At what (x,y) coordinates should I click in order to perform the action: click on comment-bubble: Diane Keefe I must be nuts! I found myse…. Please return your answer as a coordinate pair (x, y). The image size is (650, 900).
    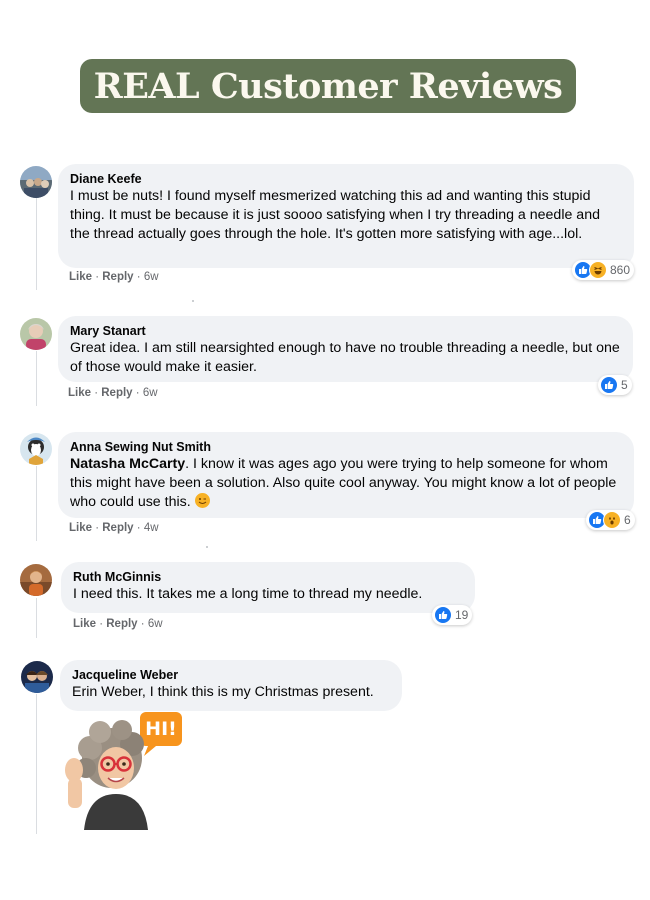
    Looking at the image, I should click on (346, 216).